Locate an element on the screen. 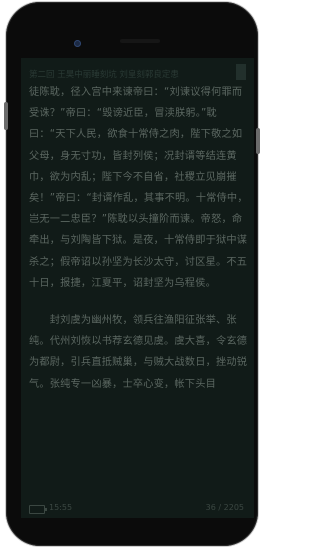  status-footer: 15:55 36 / 2205 is located at coordinates (137, 508).